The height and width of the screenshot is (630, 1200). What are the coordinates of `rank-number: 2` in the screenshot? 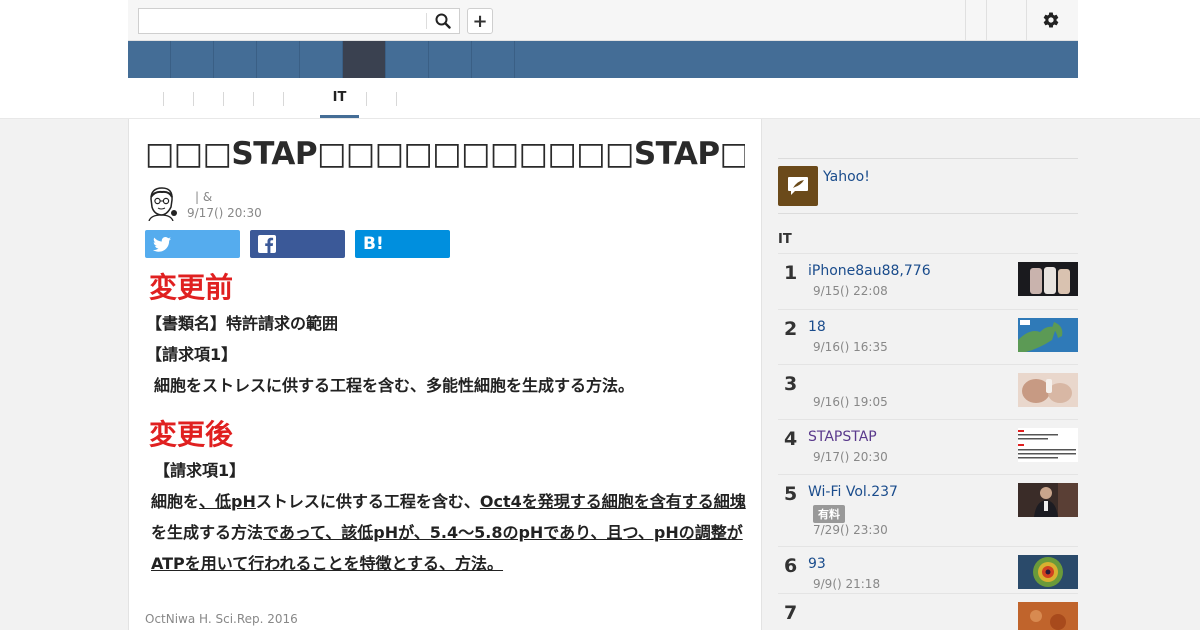 It's located at (791, 329).